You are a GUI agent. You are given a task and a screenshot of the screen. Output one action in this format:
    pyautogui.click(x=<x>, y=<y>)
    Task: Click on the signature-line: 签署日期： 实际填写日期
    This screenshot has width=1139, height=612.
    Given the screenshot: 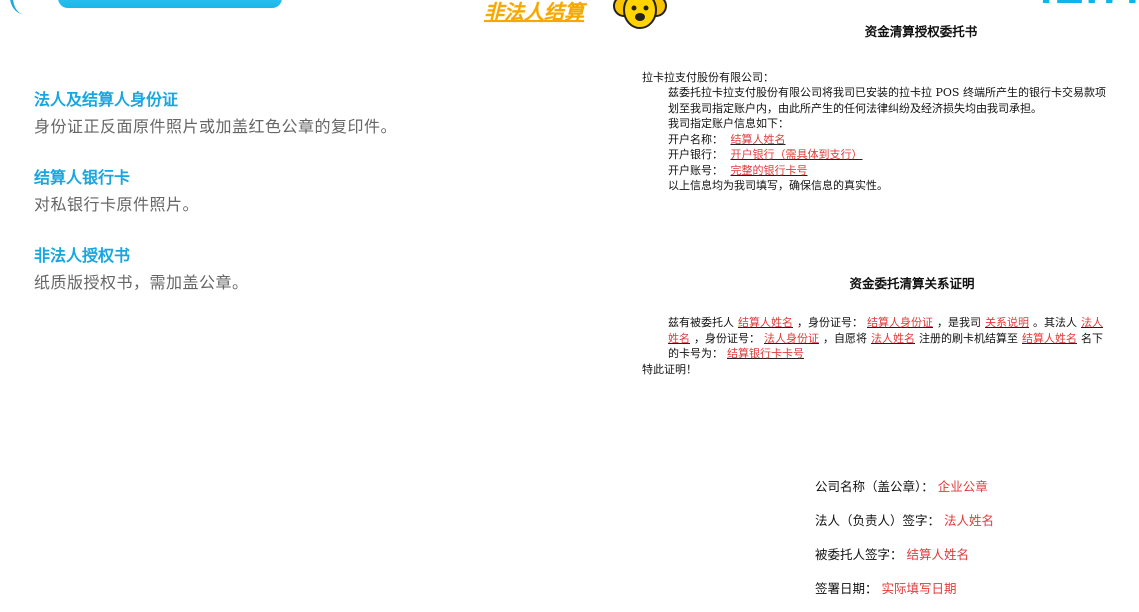 What is the action you would take?
    pyautogui.click(x=904, y=596)
    